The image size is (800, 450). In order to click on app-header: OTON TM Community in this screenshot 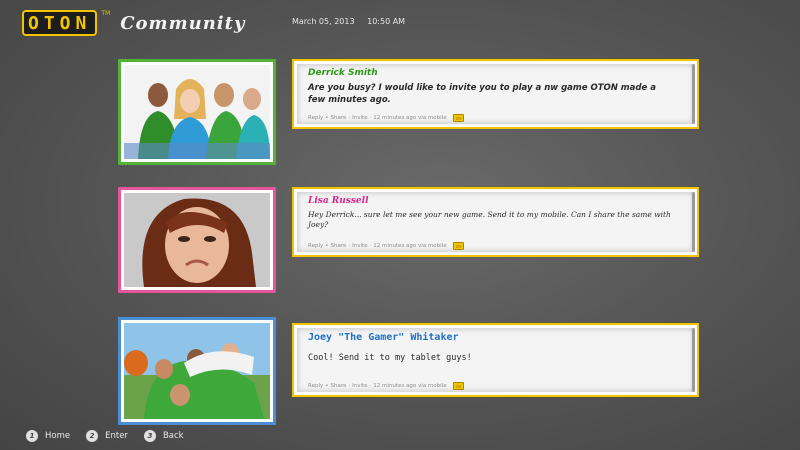, I will do `click(133, 23)`.